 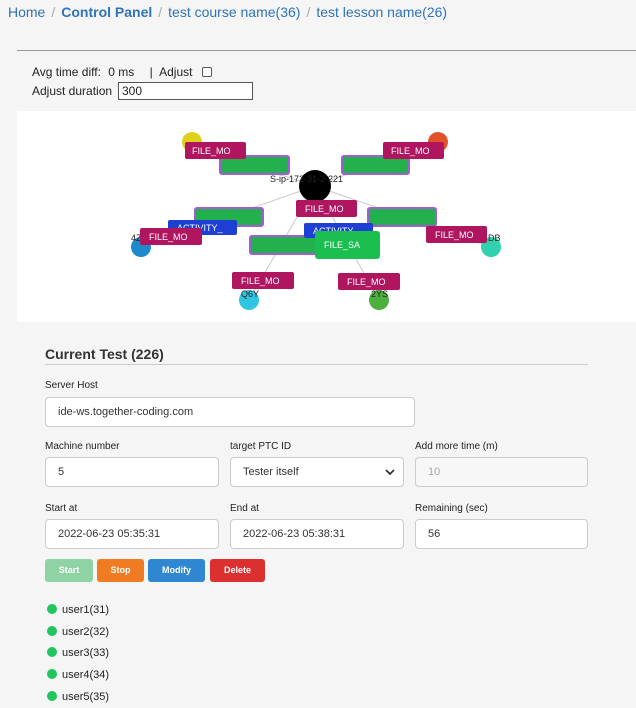 What do you see at coordinates (176, 72) in the screenshot?
I see `adjust-label: Adjust` at bounding box center [176, 72].